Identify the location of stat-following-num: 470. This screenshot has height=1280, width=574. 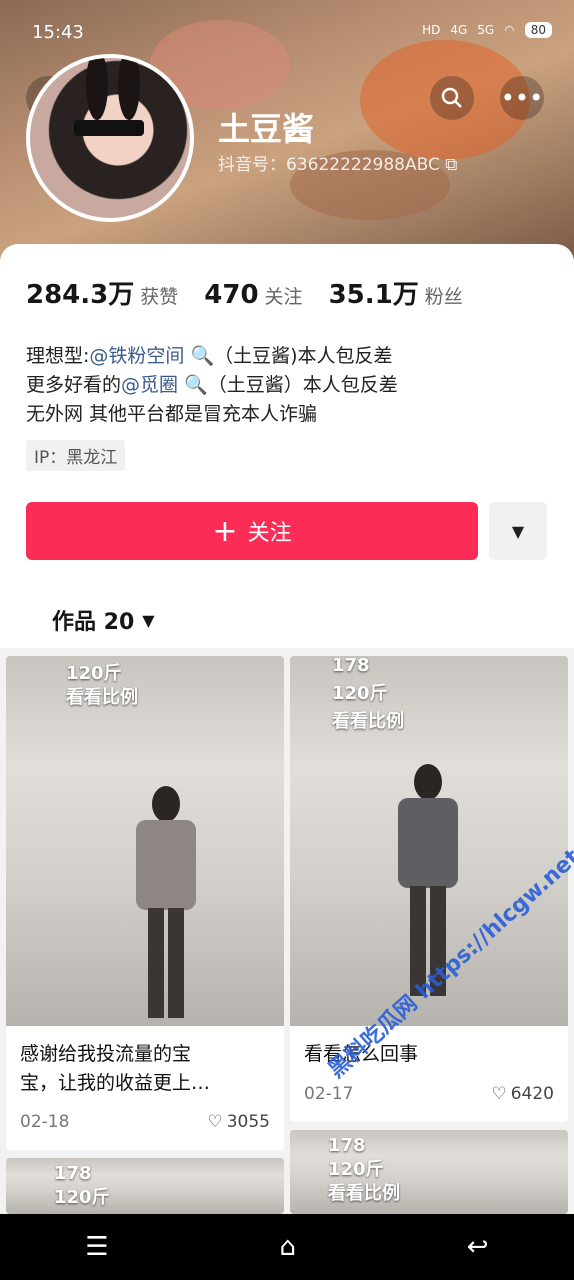
(231, 295).